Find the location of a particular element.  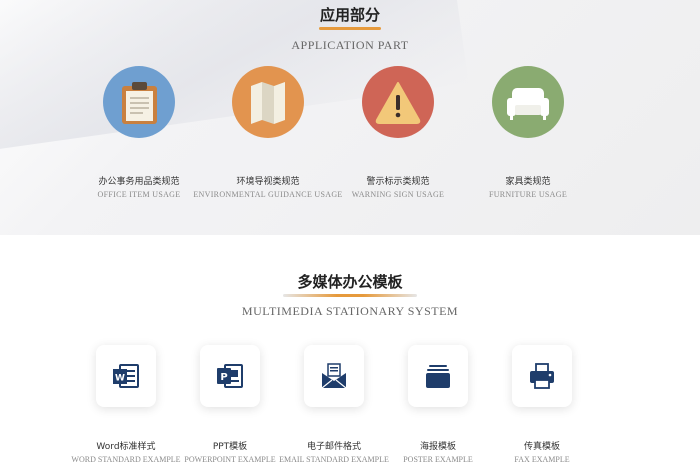

word-template-card: W is located at coordinates (126, 376).